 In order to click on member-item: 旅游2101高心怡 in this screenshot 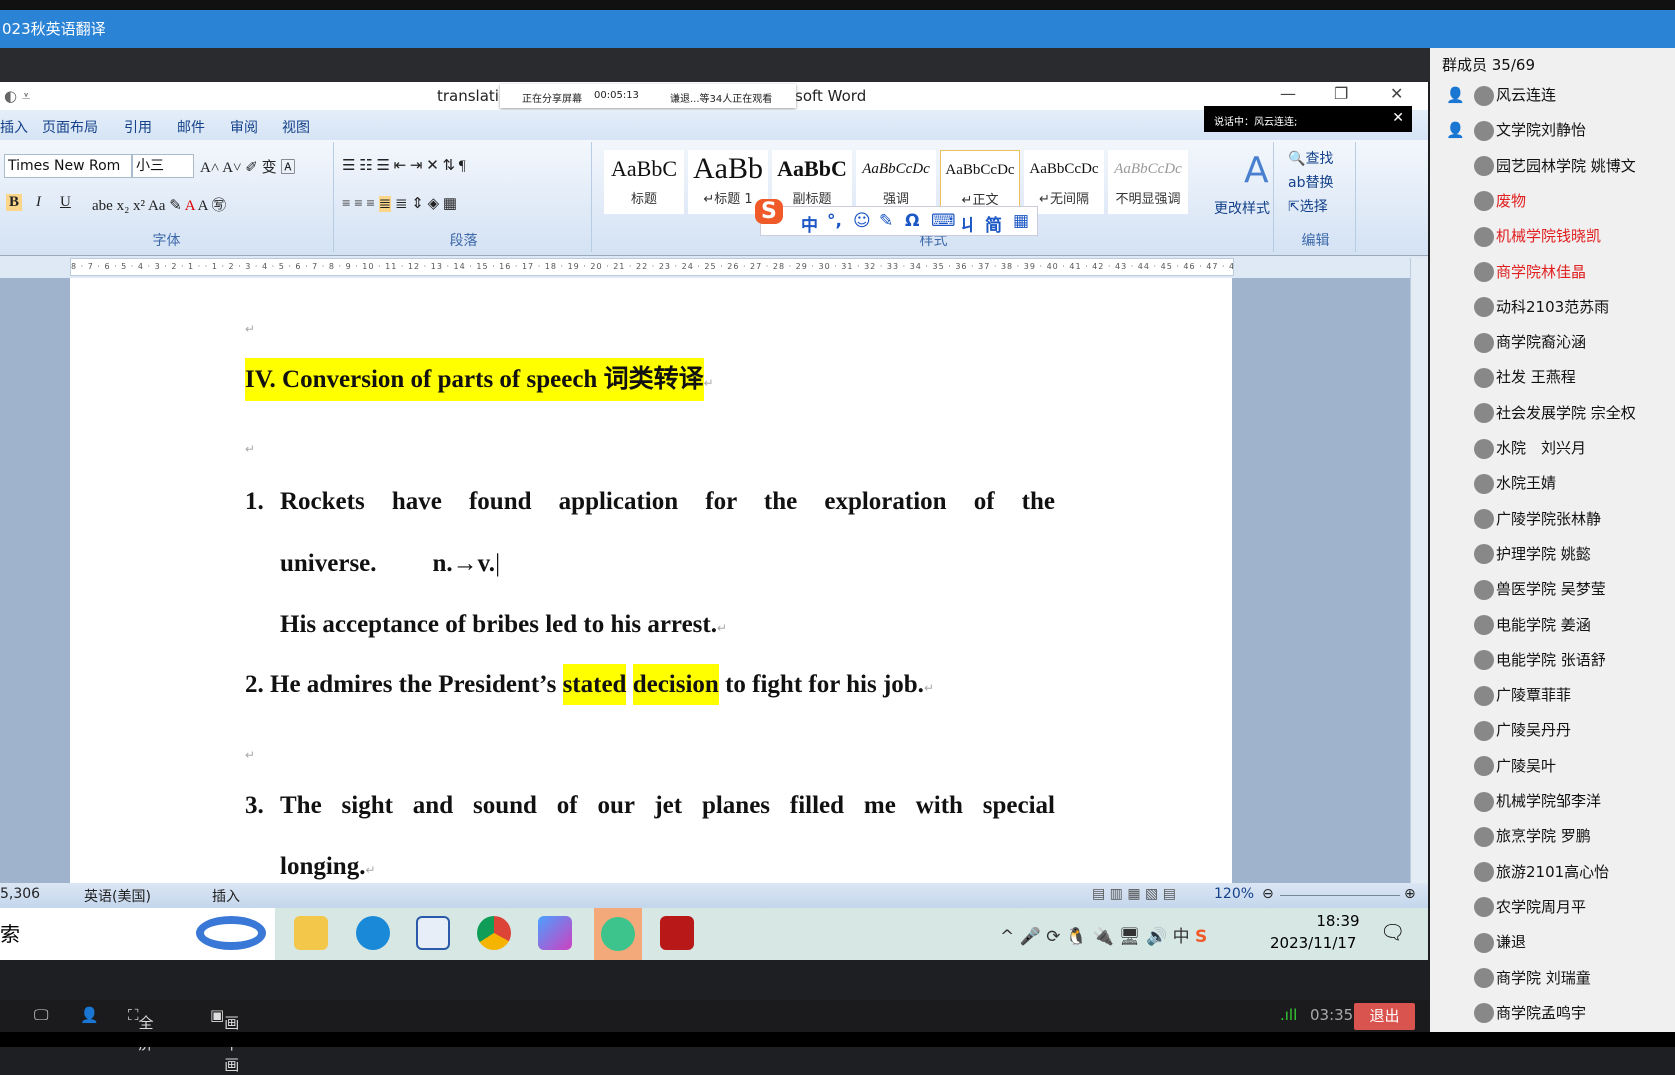, I will do `click(1541, 872)`.